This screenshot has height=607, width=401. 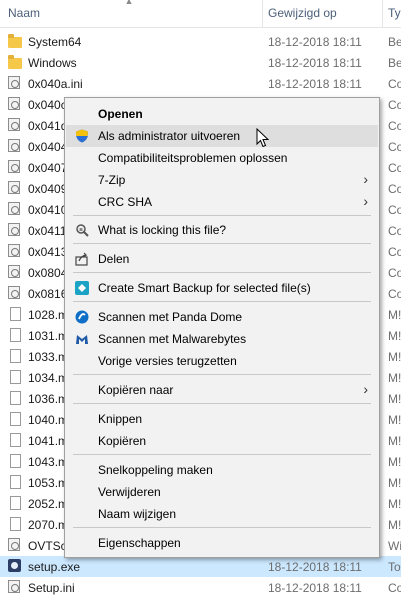 I want to click on menu-item-properties: Eigenschappen, so click(x=222, y=543).